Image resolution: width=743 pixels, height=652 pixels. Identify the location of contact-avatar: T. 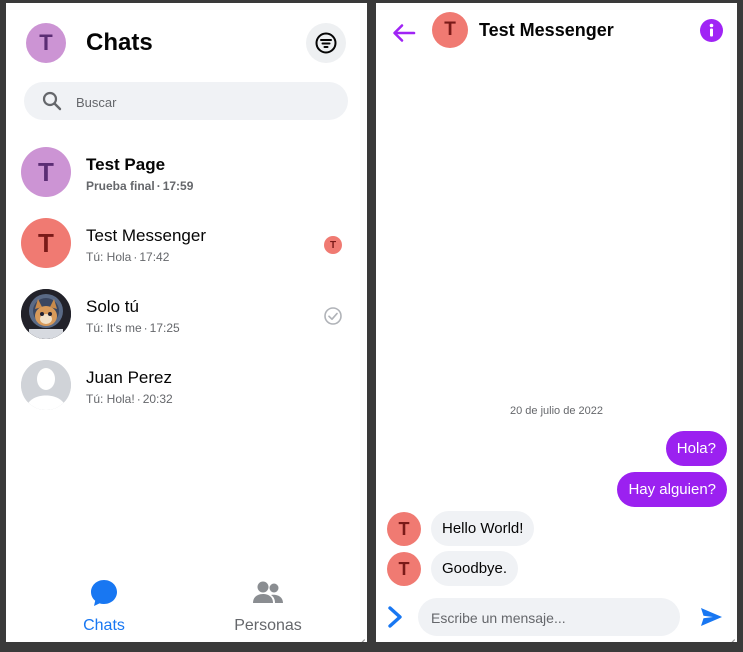
(450, 30).